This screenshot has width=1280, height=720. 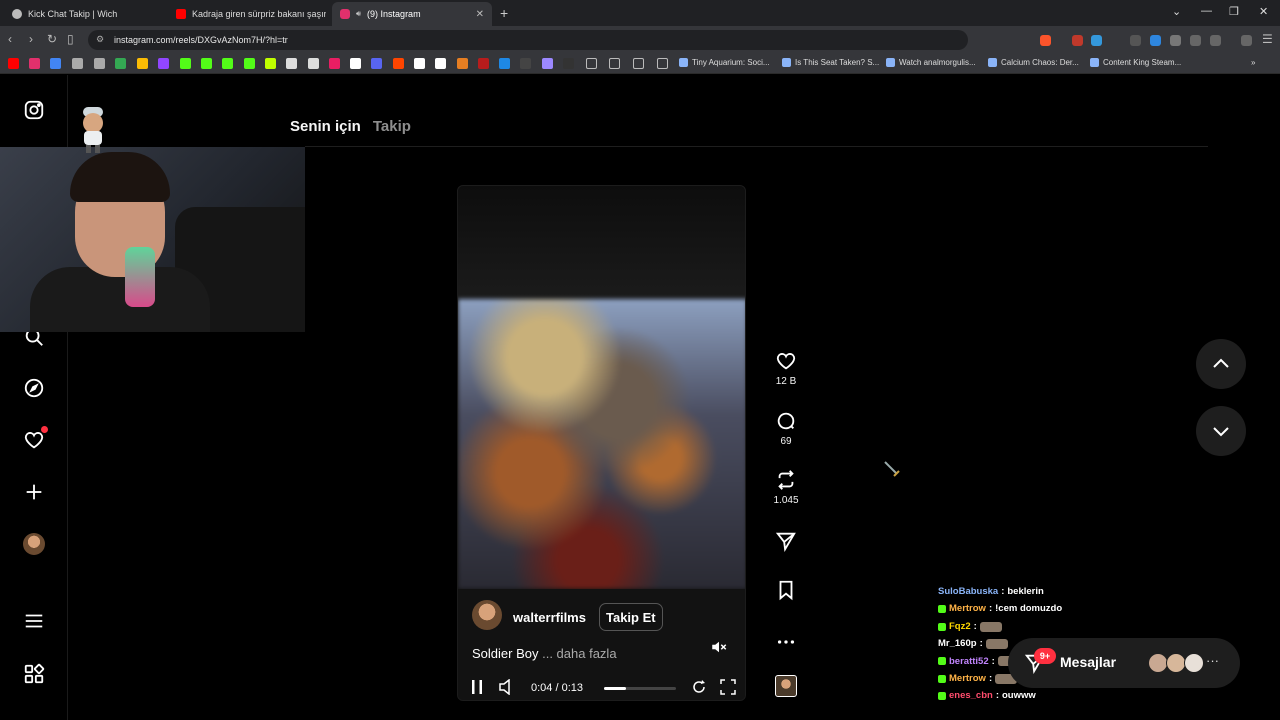 I want to click on heart-icon, so click(x=786, y=361).